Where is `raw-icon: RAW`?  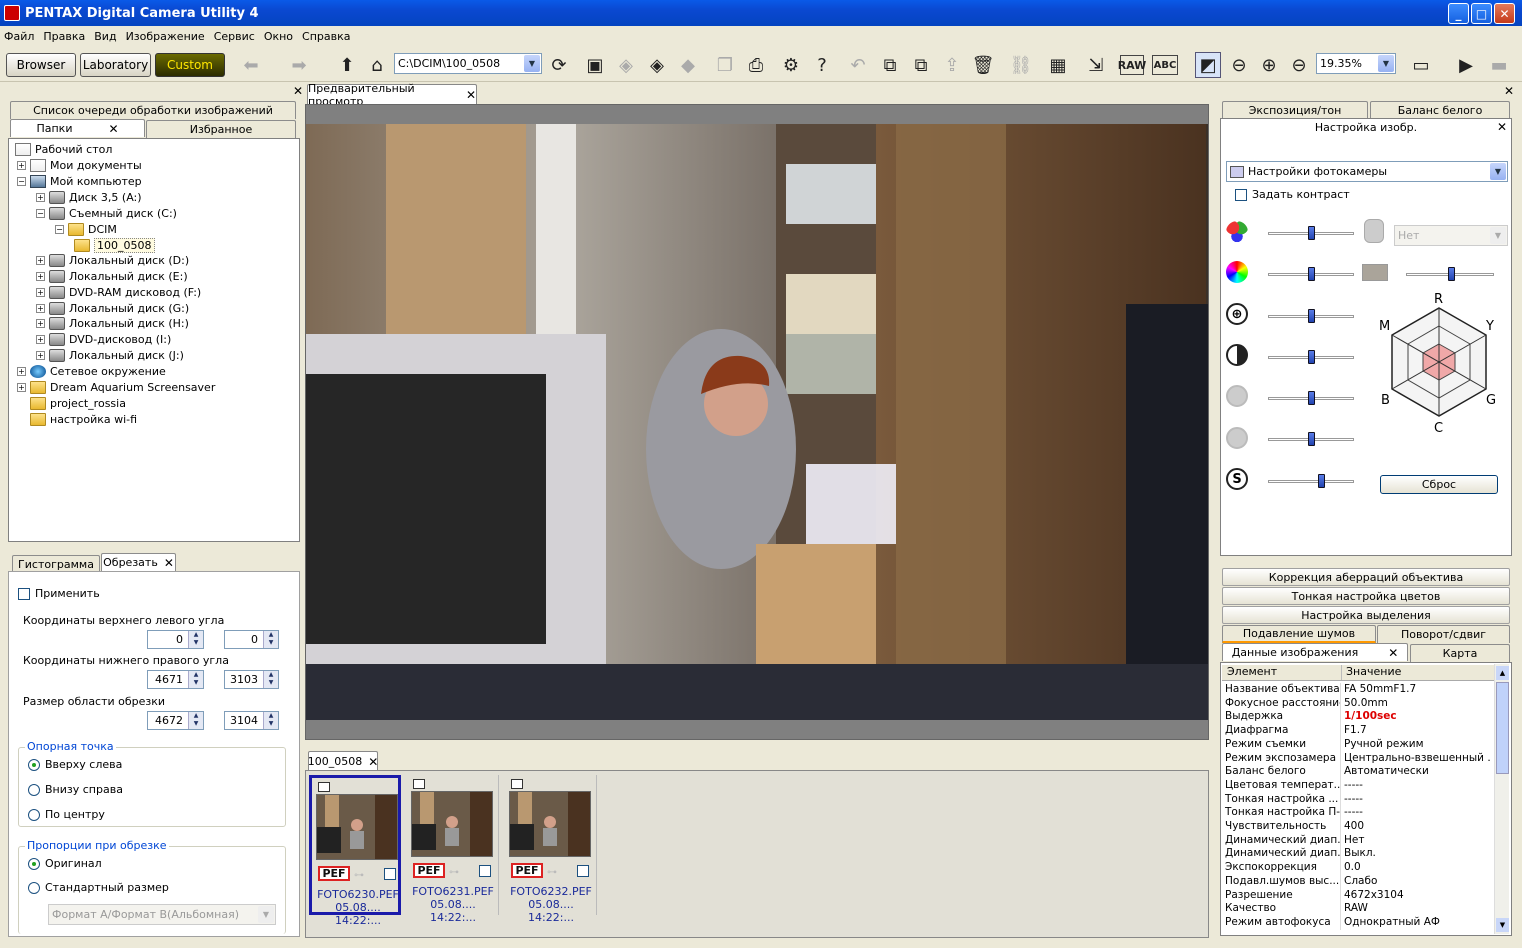 raw-icon: RAW is located at coordinates (1132, 65).